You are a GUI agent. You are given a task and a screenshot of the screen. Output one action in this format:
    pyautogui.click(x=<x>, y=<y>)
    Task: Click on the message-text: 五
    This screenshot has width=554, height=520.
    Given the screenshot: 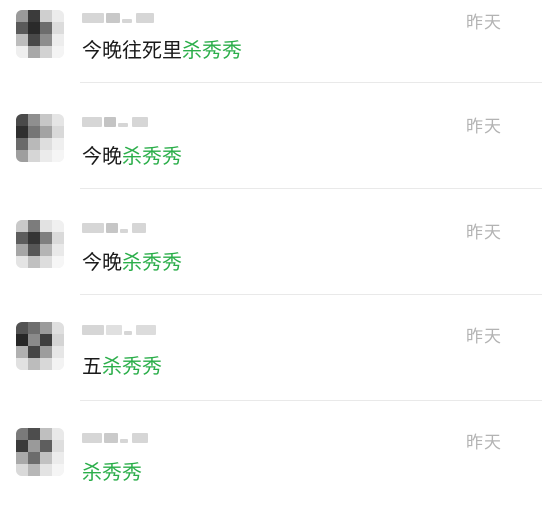 What is the action you would take?
    pyautogui.click(x=92, y=366)
    